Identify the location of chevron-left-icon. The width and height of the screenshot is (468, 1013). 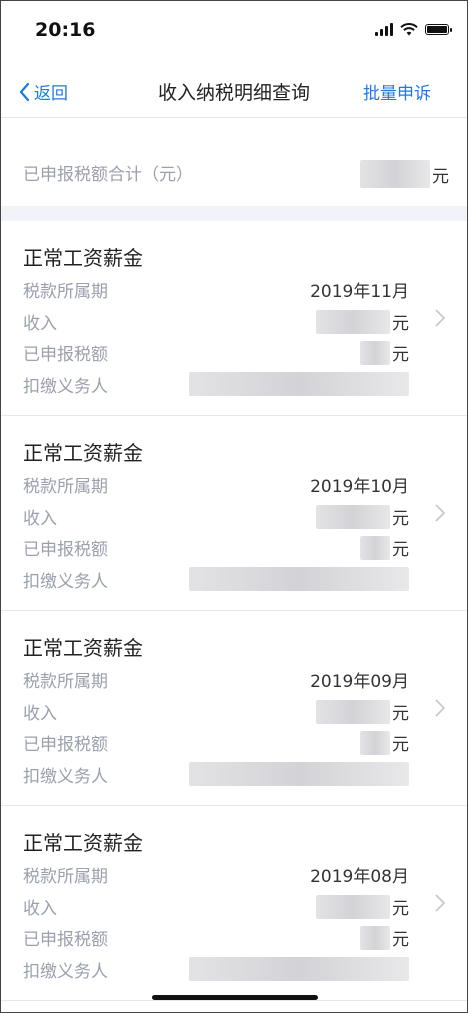
(24, 91).